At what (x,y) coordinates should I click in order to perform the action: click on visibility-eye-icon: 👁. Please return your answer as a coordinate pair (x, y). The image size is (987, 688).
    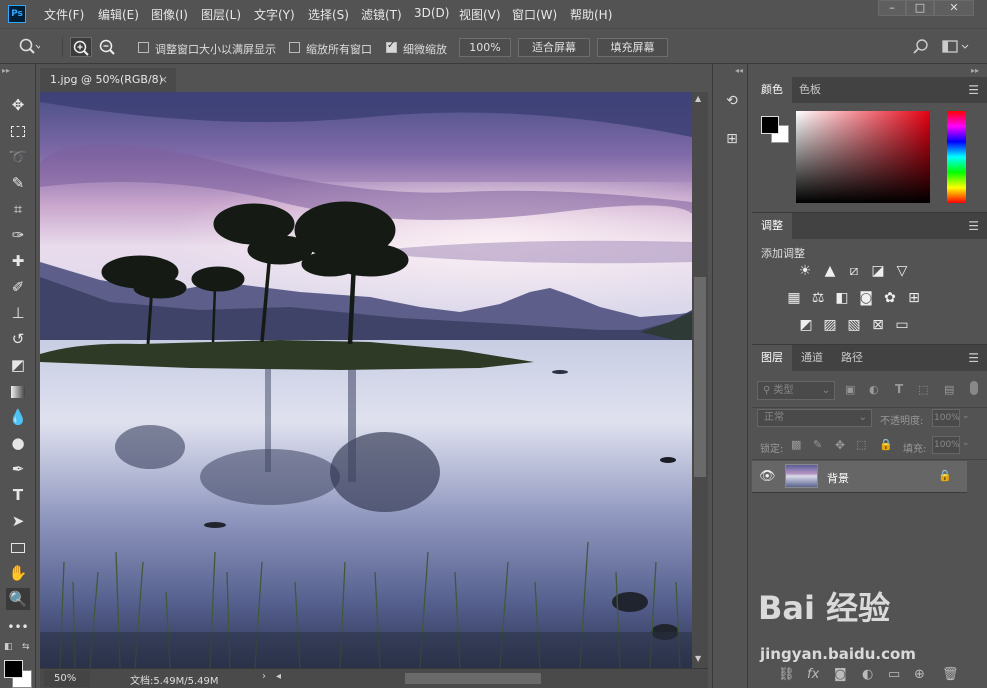
    Looking at the image, I should click on (767, 476).